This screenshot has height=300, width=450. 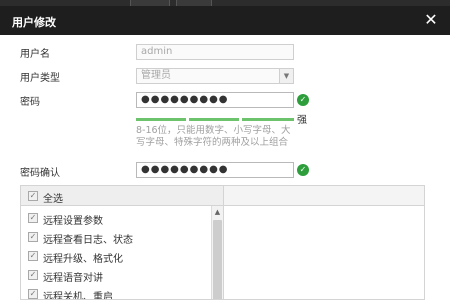 I want to click on permission-item-label: 远程查看日志、状态, so click(x=88, y=240).